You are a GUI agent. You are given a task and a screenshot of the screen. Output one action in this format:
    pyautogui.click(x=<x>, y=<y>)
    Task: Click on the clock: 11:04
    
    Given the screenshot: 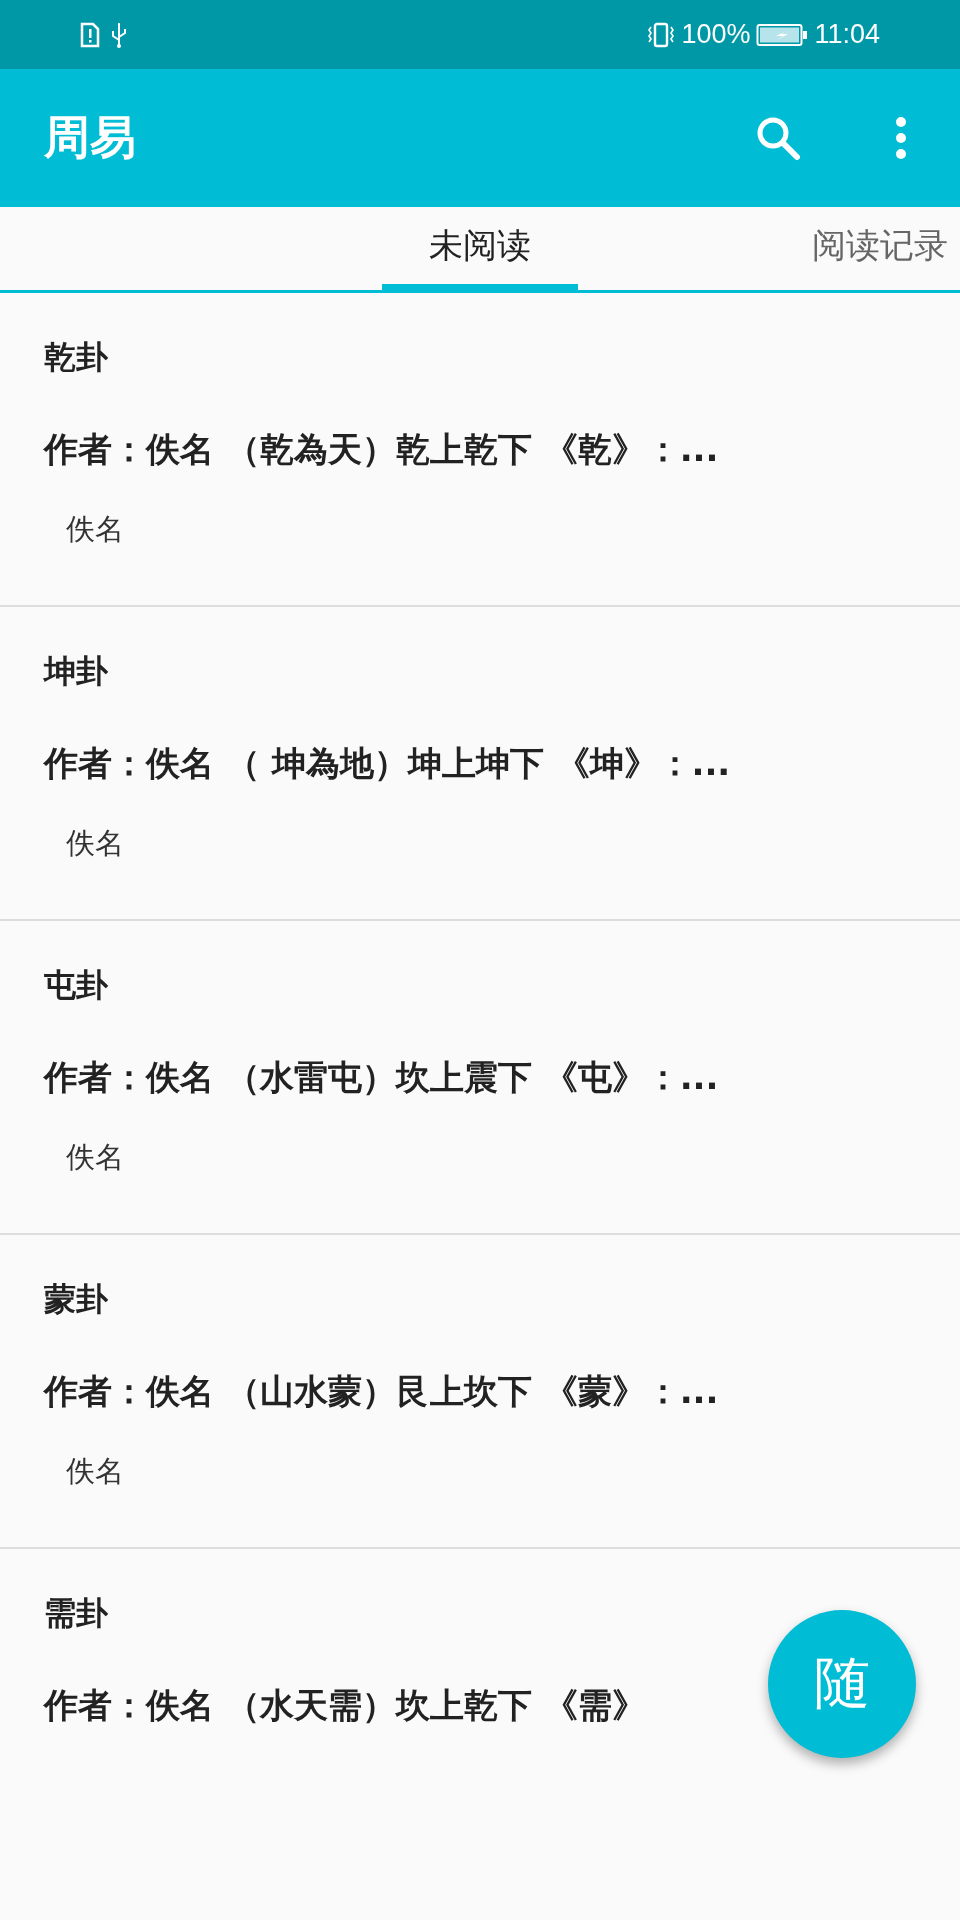 What is the action you would take?
    pyautogui.click(x=847, y=34)
    